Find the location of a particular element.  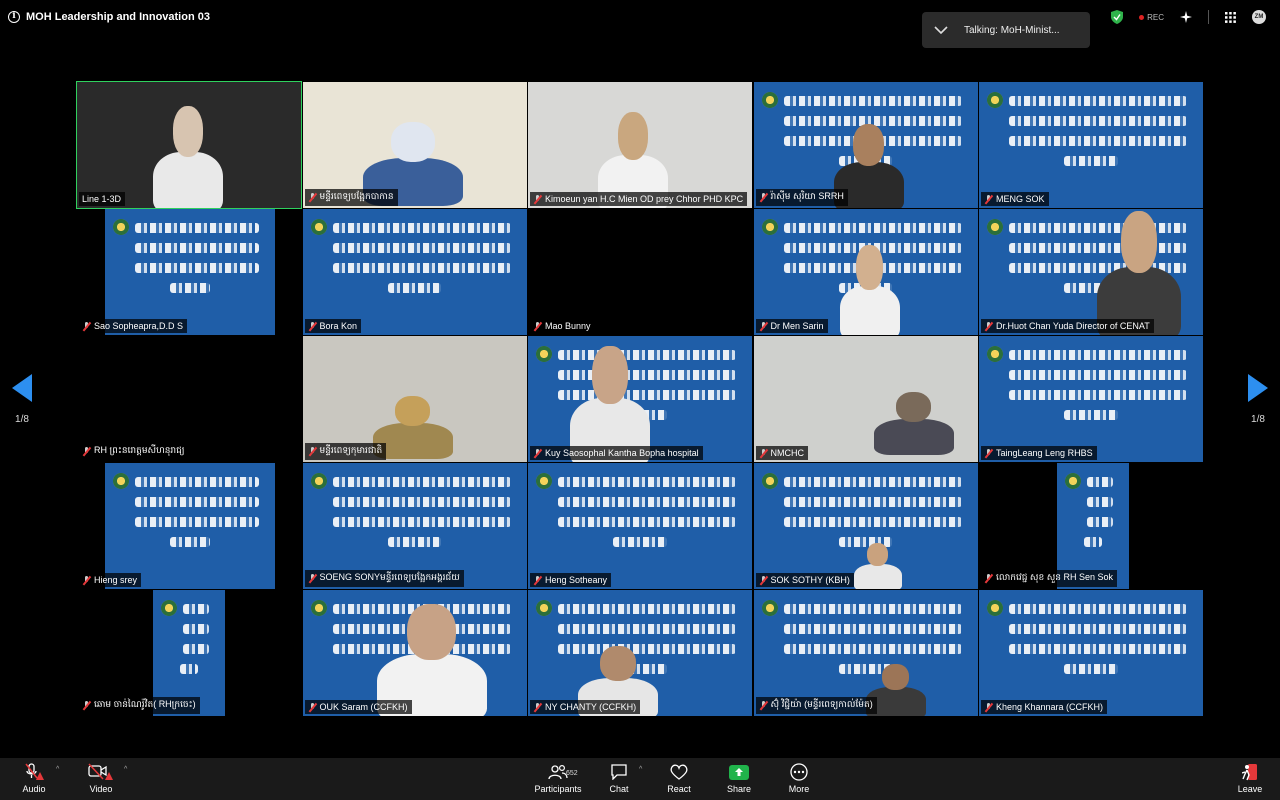

audio-label: Audio is located at coordinates (34, 789).